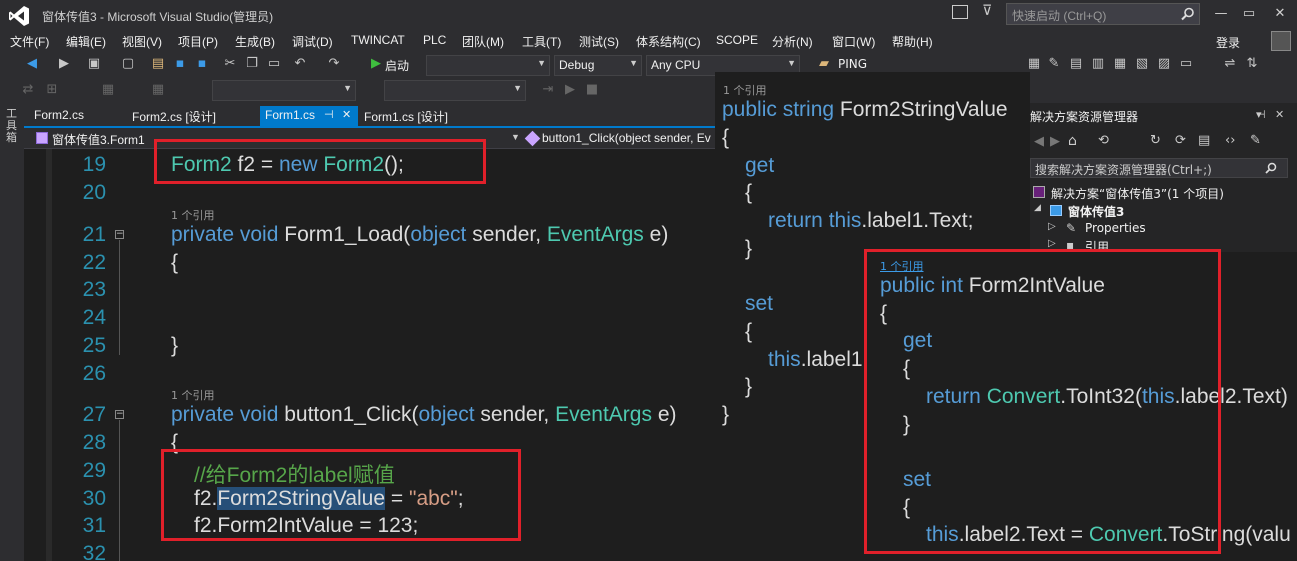 This screenshot has width=1297, height=561. I want to click on menu-team: 团队(M), so click(483, 41).